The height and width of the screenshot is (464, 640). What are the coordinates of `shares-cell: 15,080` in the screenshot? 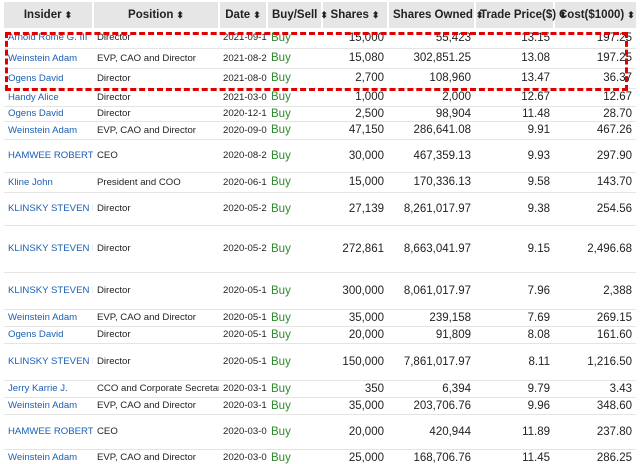 It's located at (355, 58).